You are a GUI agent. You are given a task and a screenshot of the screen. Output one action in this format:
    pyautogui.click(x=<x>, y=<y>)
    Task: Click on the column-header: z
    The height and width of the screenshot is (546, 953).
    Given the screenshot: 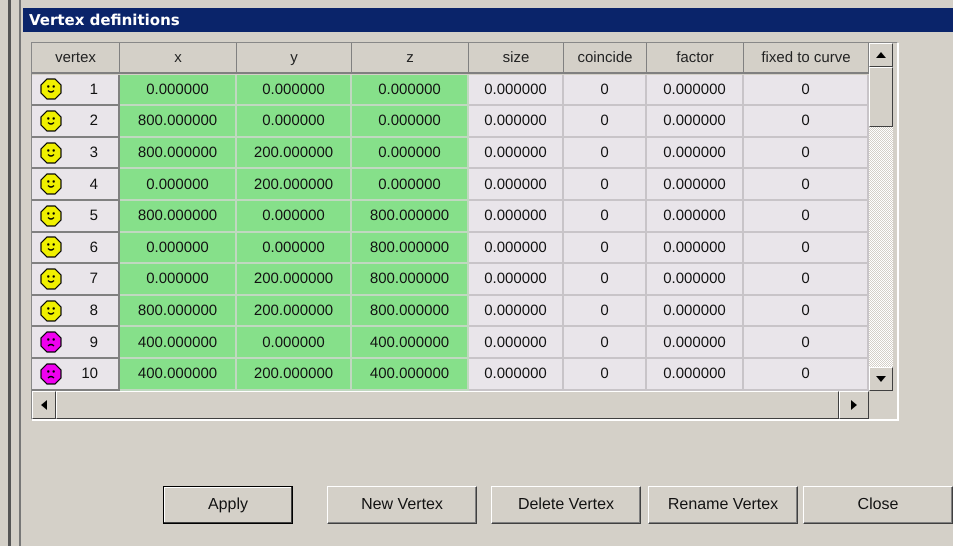 What is the action you would take?
    pyautogui.click(x=410, y=58)
    